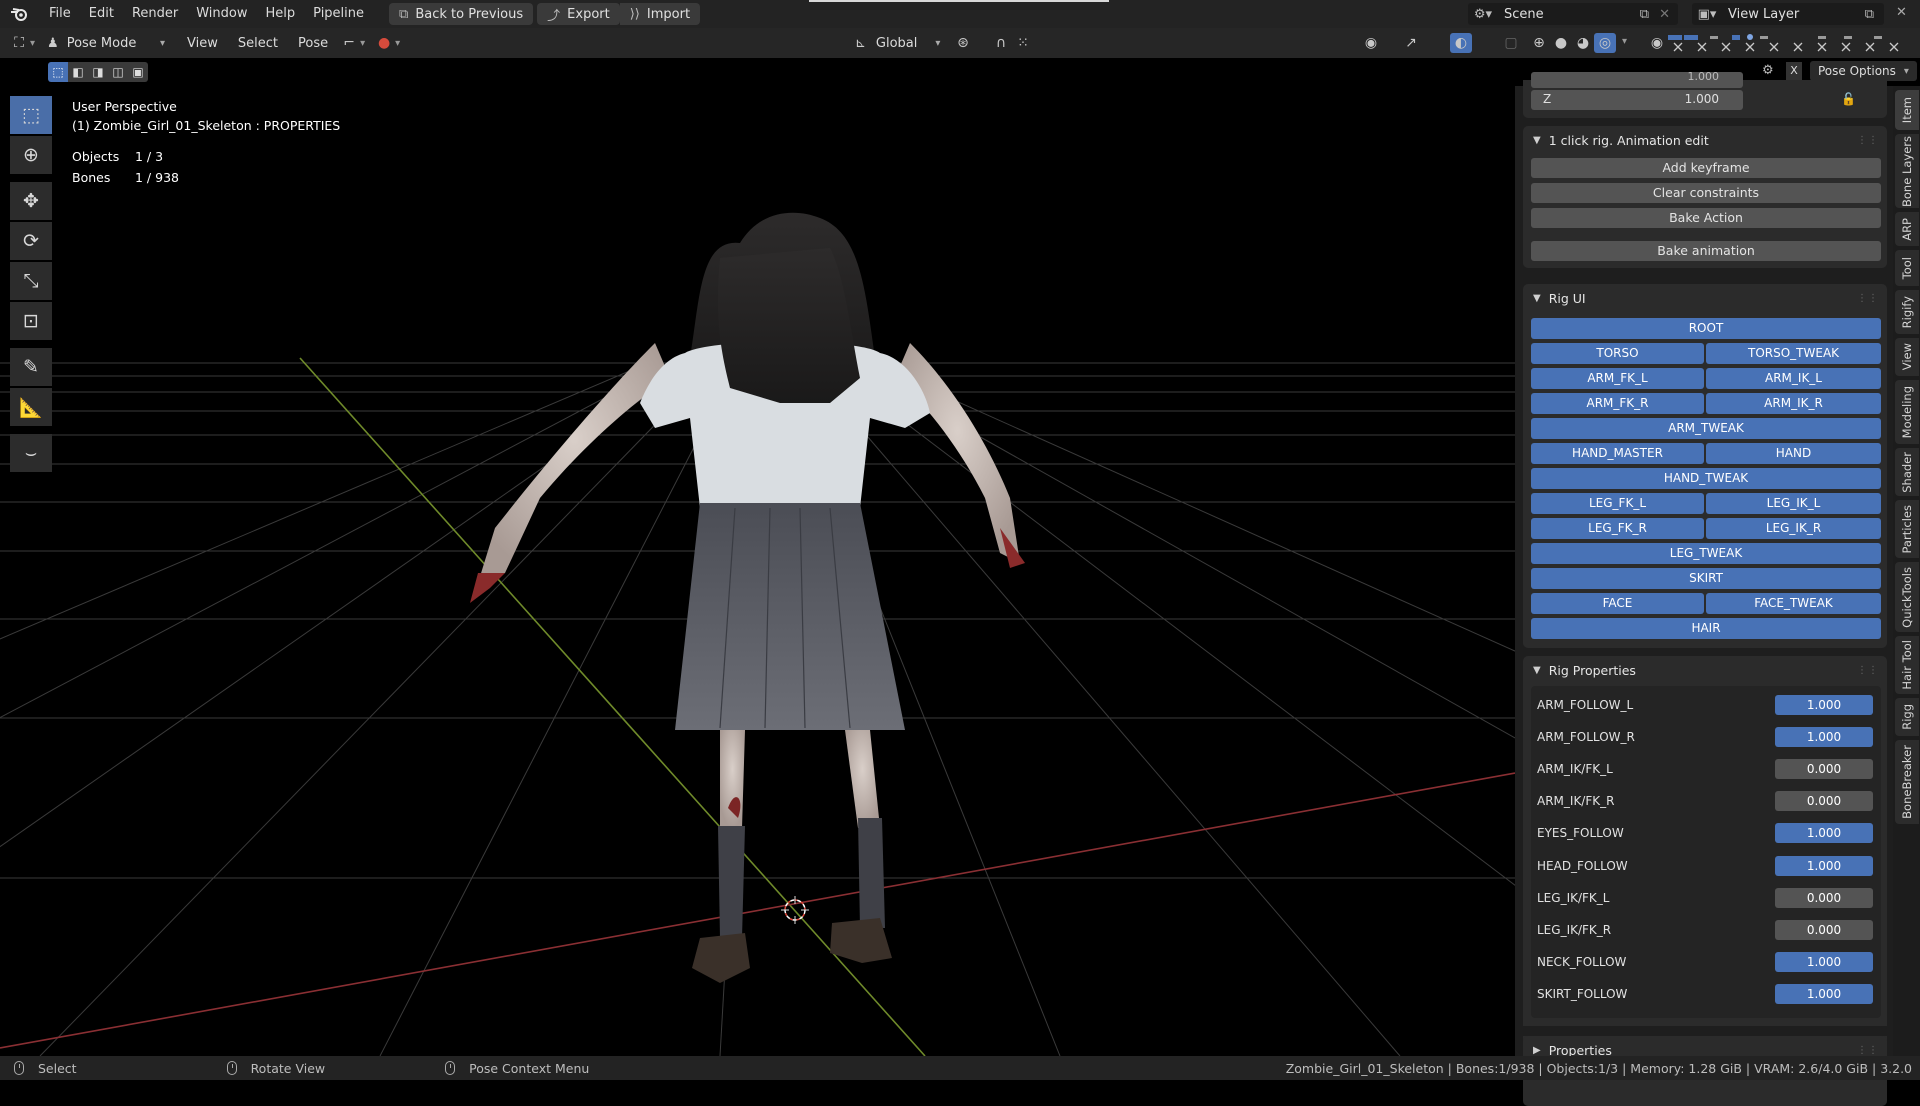  Describe the element at coordinates (32, 43) in the screenshot. I see `editor-type-caret-icon: ▾` at that location.